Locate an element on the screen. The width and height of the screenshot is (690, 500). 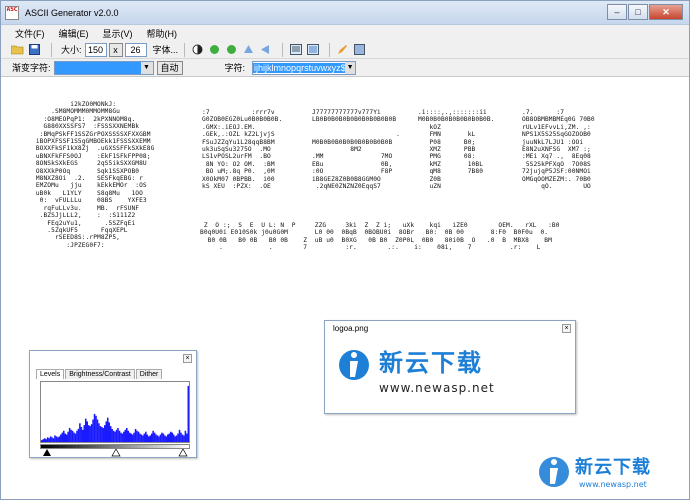
window-title: ASCII Generator v2.0.0 is located at coordinates (72, 12).